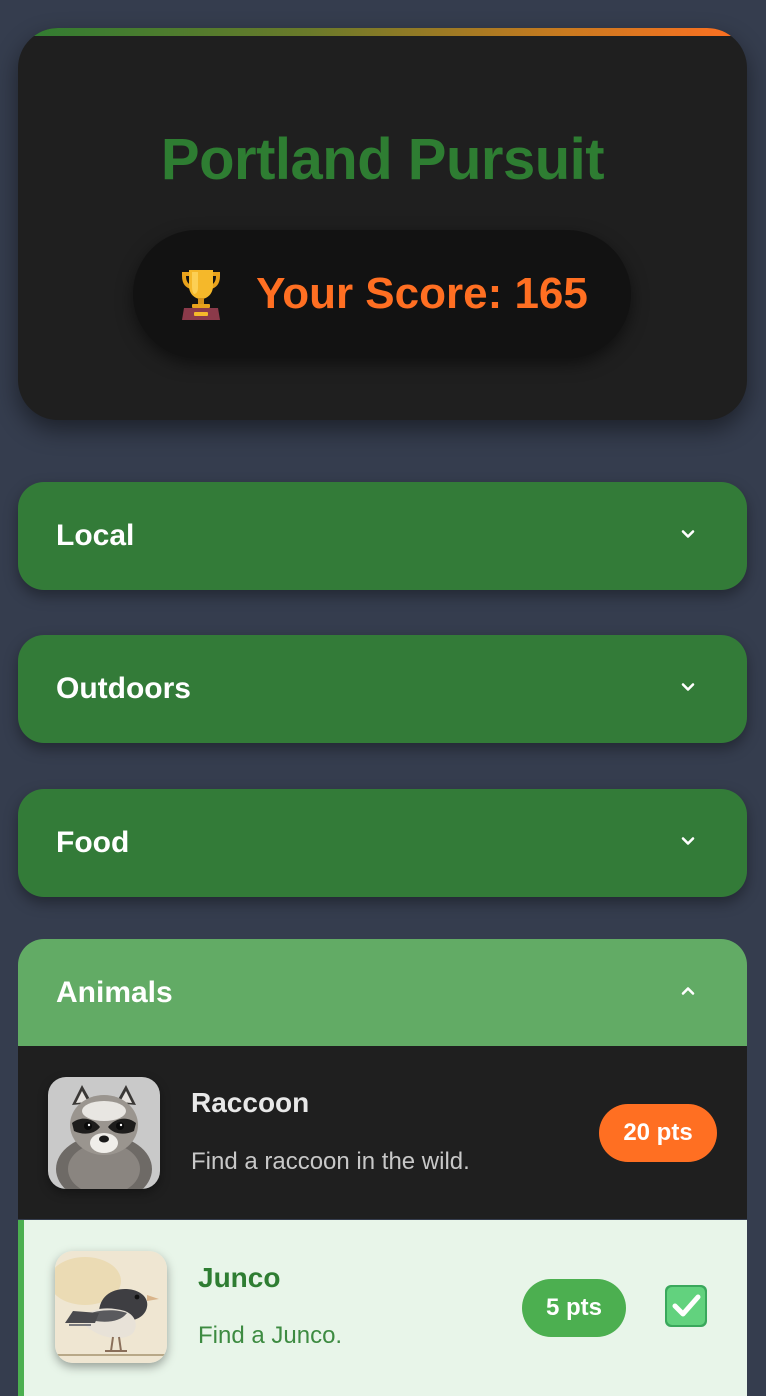  Describe the element at coordinates (330, 1161) in the screenshot. I see `item-description: Find a raccoon in the wild.` at that location.